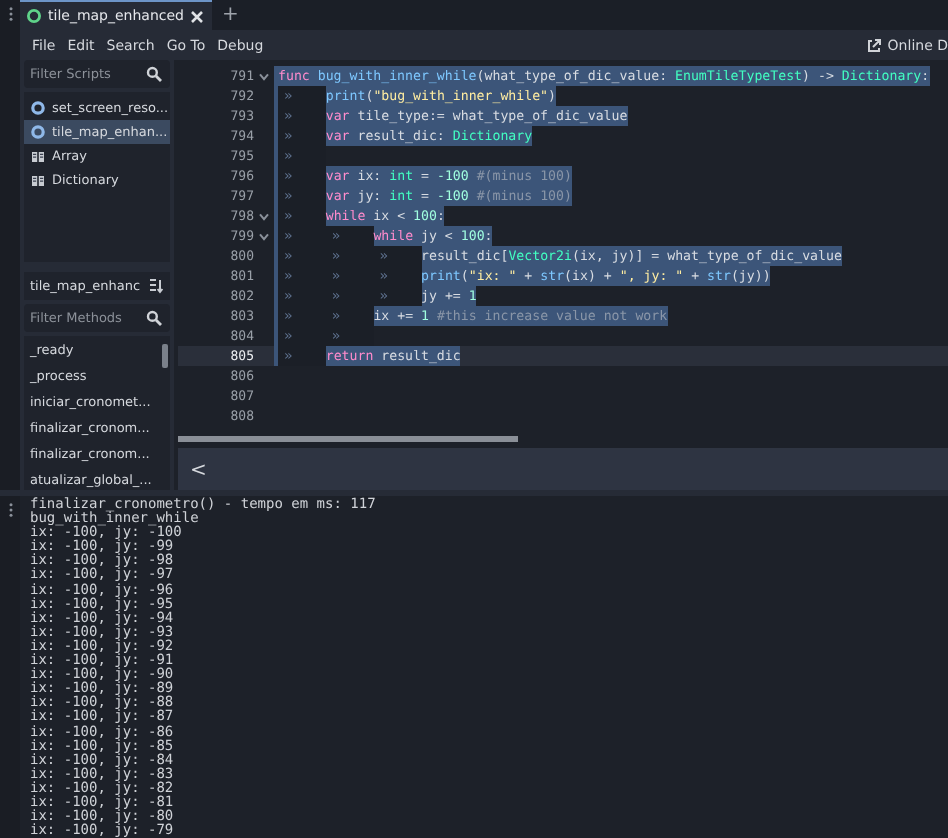 This screenshot has width=948, height=838. I want to click on close-icon, so click(197, 16).